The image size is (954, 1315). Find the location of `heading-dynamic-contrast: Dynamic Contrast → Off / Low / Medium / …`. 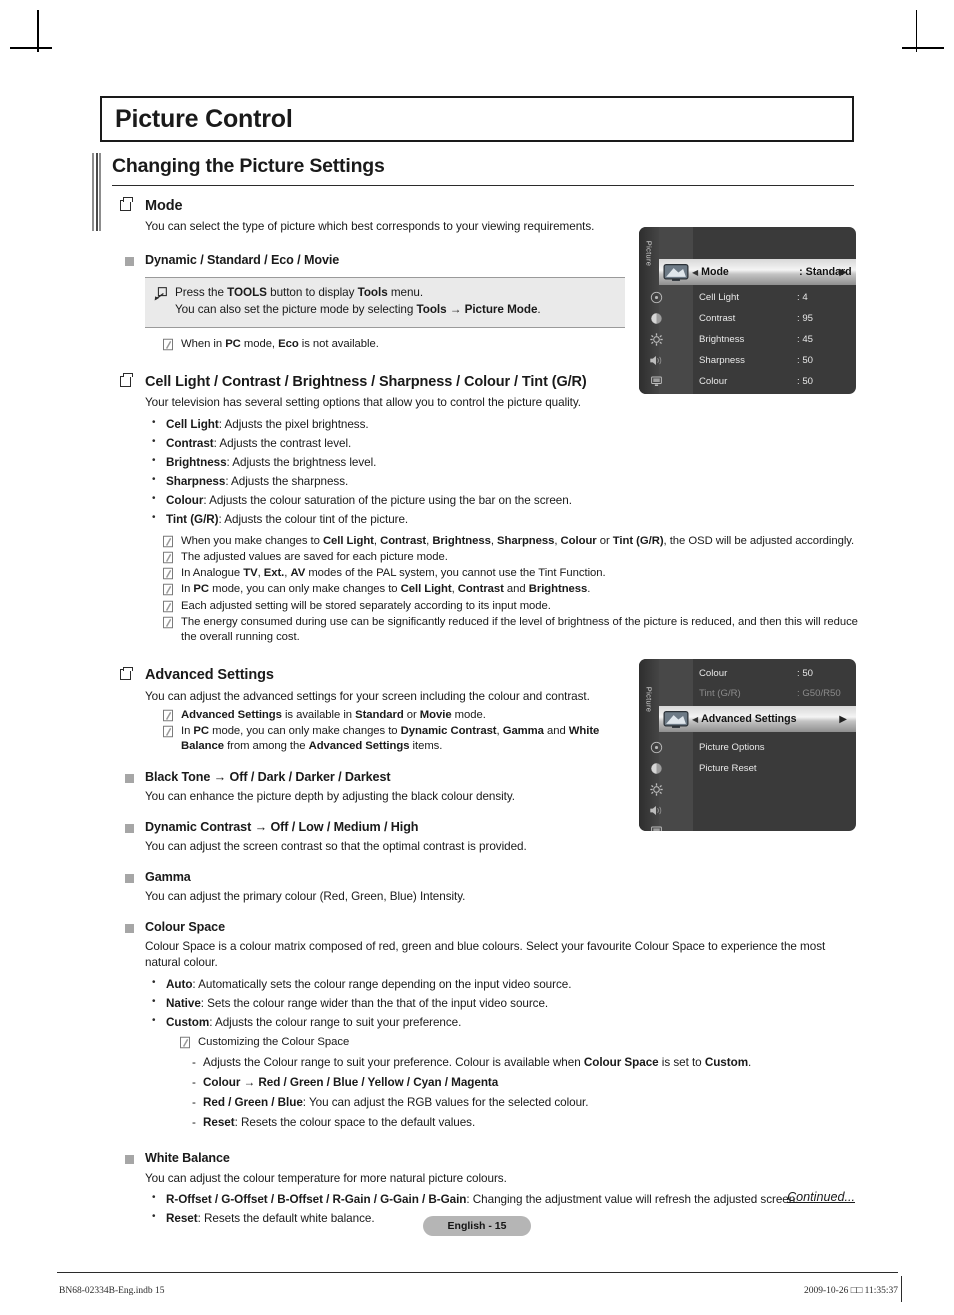

heading-dynamic-contrast: Dynamic Contrast → Off / Low / Medium / … is located at coordinates (282, 827).